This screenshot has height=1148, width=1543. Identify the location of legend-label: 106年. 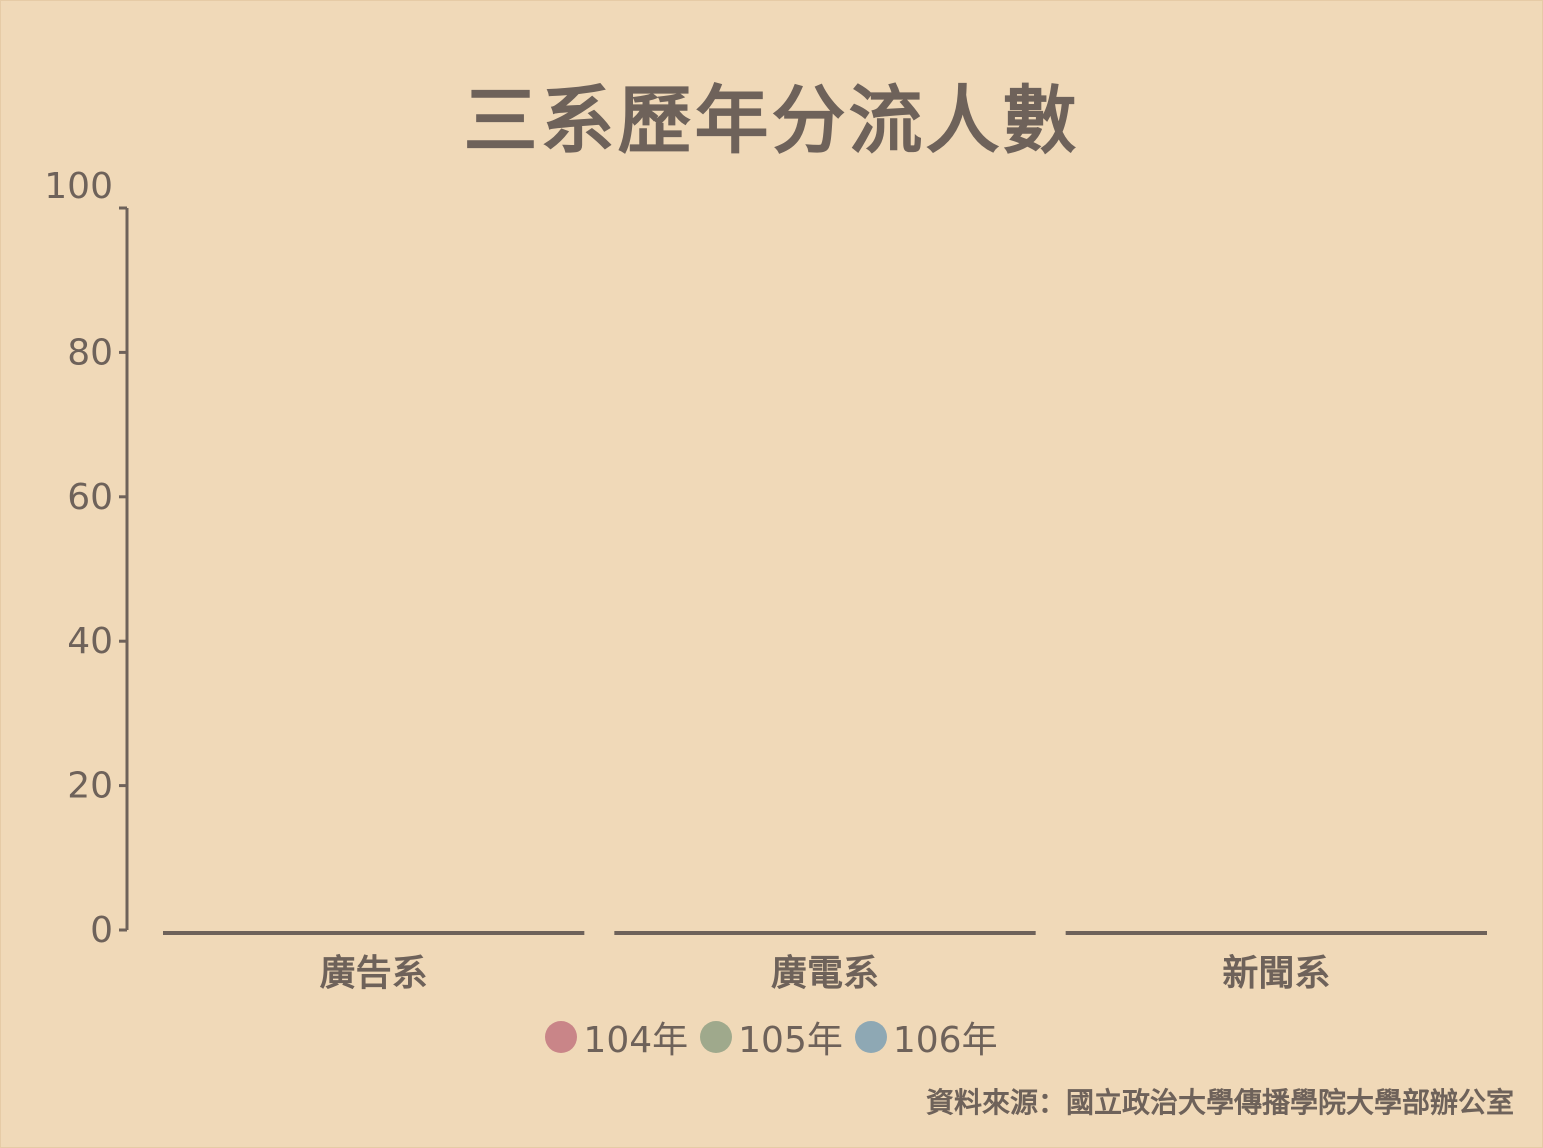
(945, 1040).